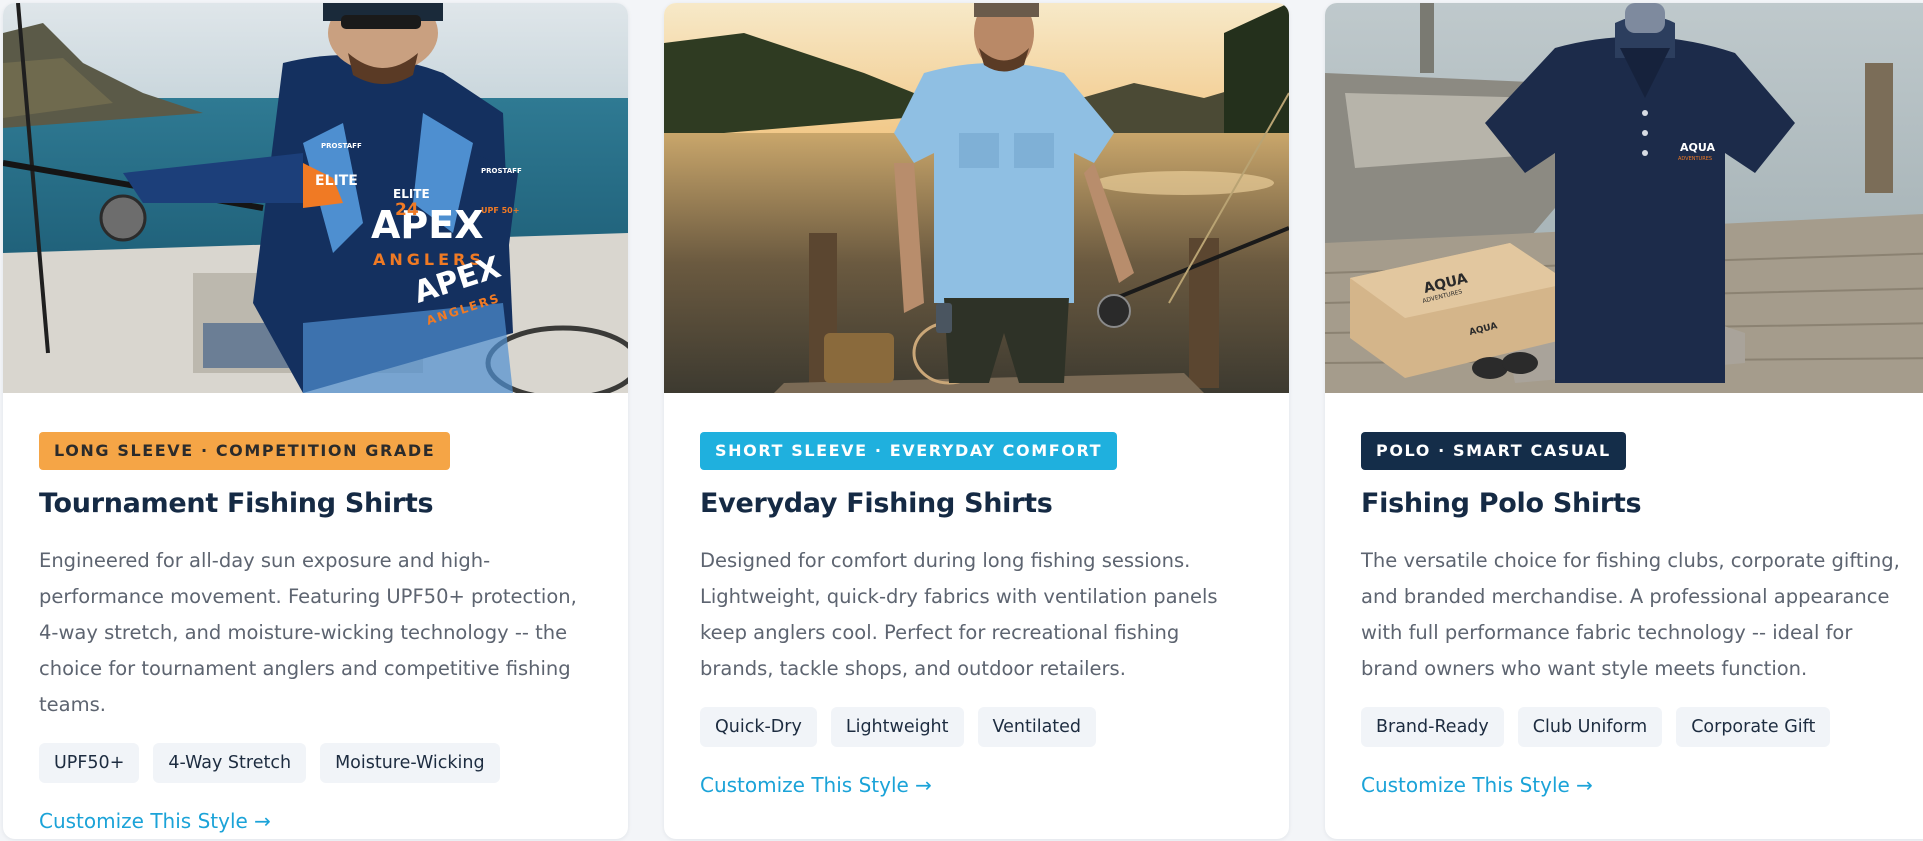  Describe the element at coordinates (245, 451) in the screenshot. I see `category-badge: LONG SLEEVE · COMPETITION GRADE` at that location.